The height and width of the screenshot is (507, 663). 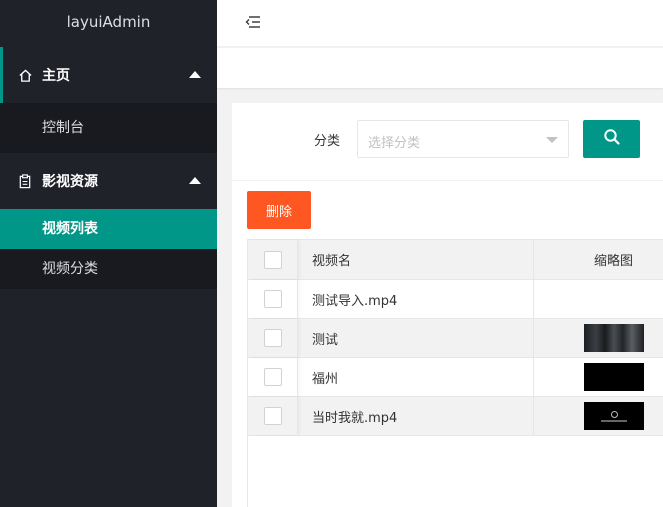 I want to click on search-icon, so click(x=612, y=139).